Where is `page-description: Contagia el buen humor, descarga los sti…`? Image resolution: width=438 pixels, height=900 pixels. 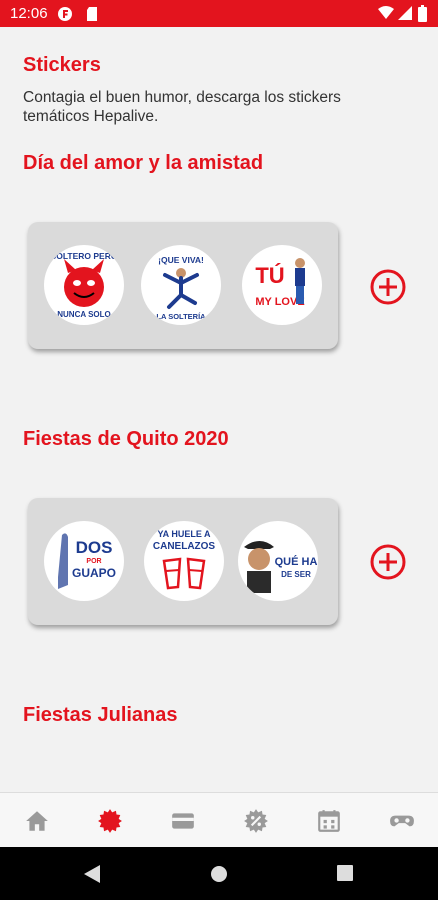
page-description: Contagia el buen humor, descarga los sti… is located at coordinates (182, 107).